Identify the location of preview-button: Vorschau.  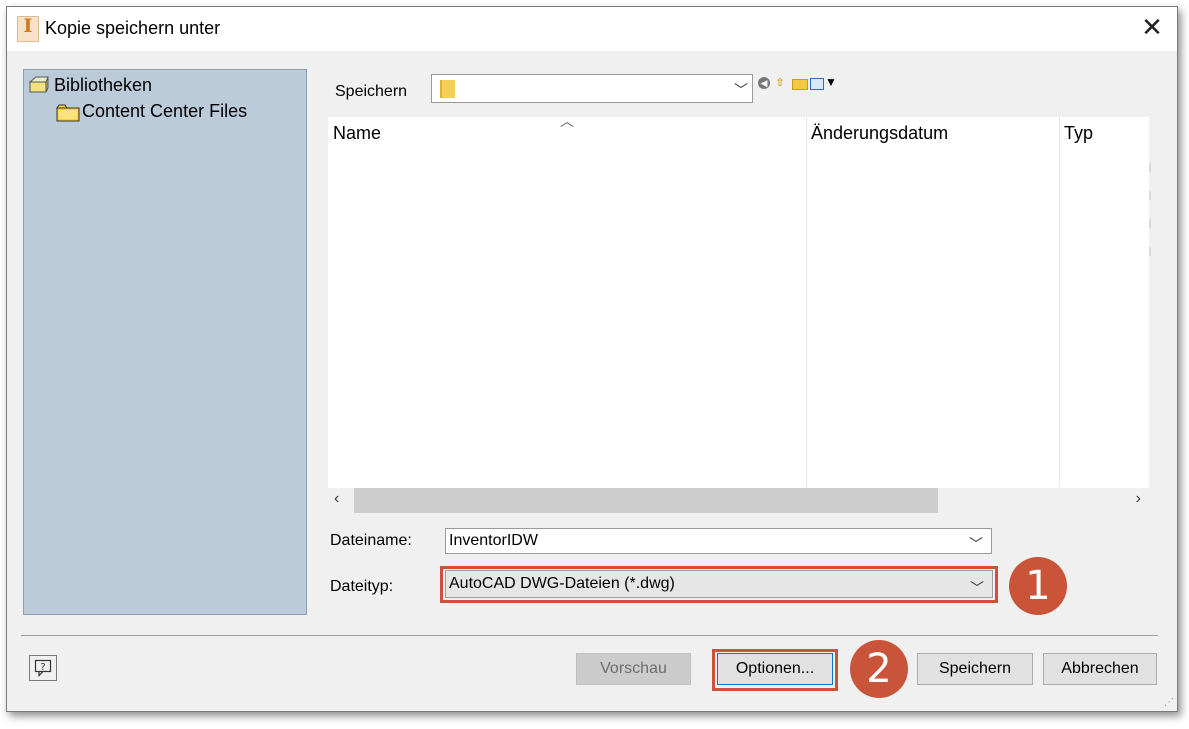
(633, 669).